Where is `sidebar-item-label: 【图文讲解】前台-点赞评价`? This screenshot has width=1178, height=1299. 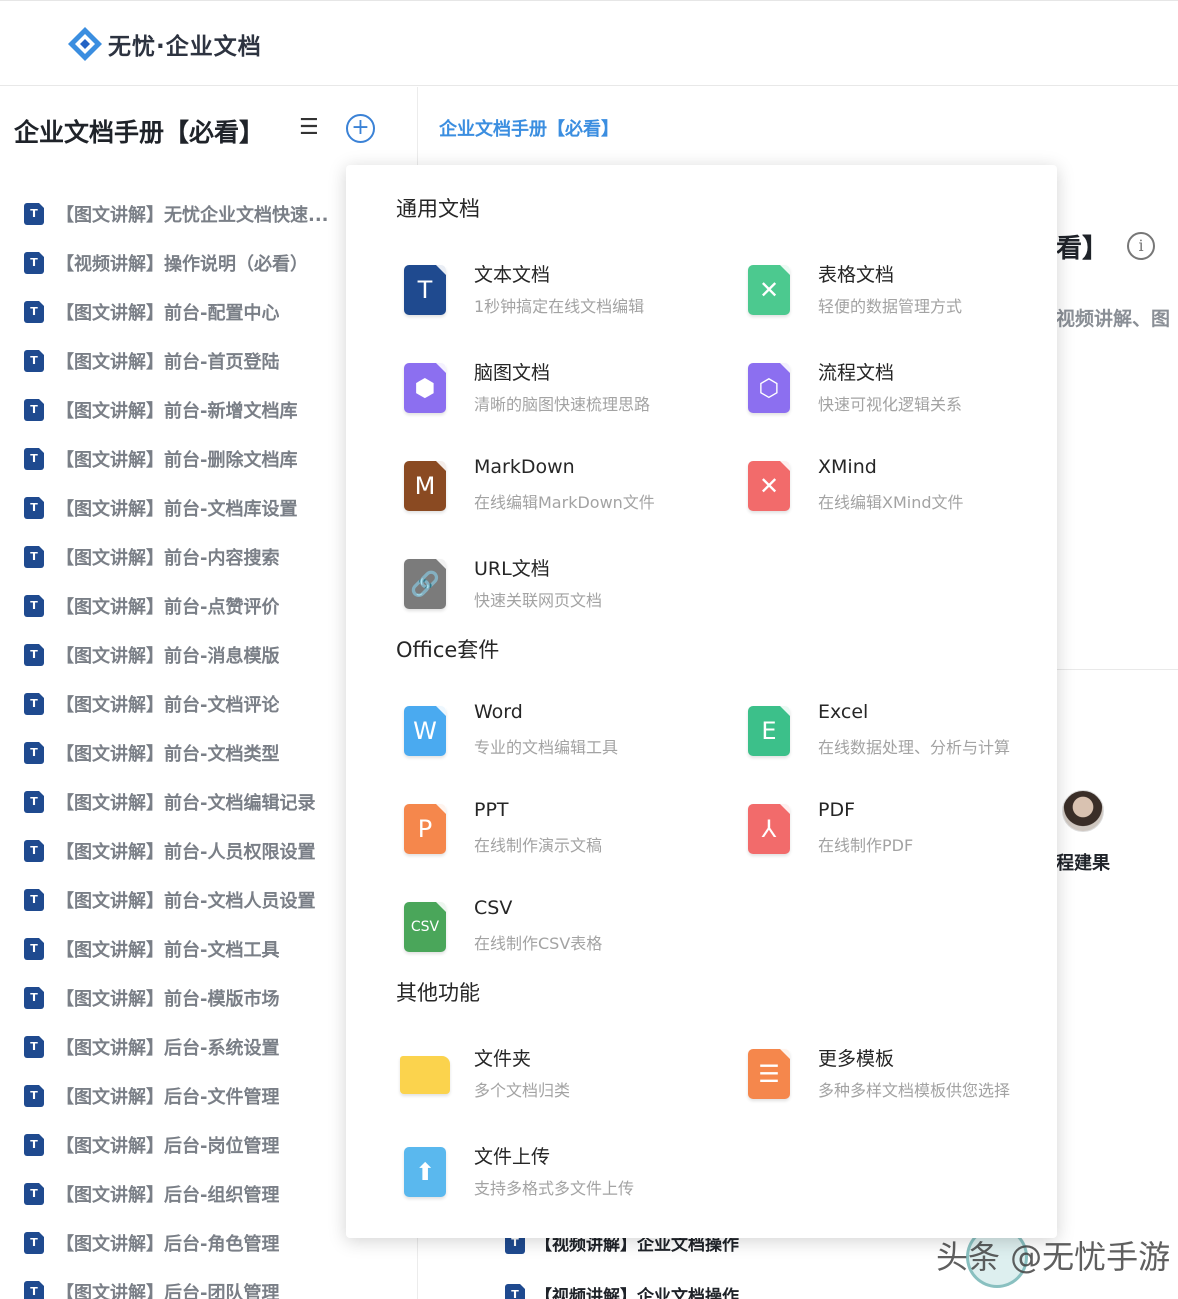 sidebar-item-label: 【图文讲解】前台-点赞评价 is located at coordinates (168, 607).